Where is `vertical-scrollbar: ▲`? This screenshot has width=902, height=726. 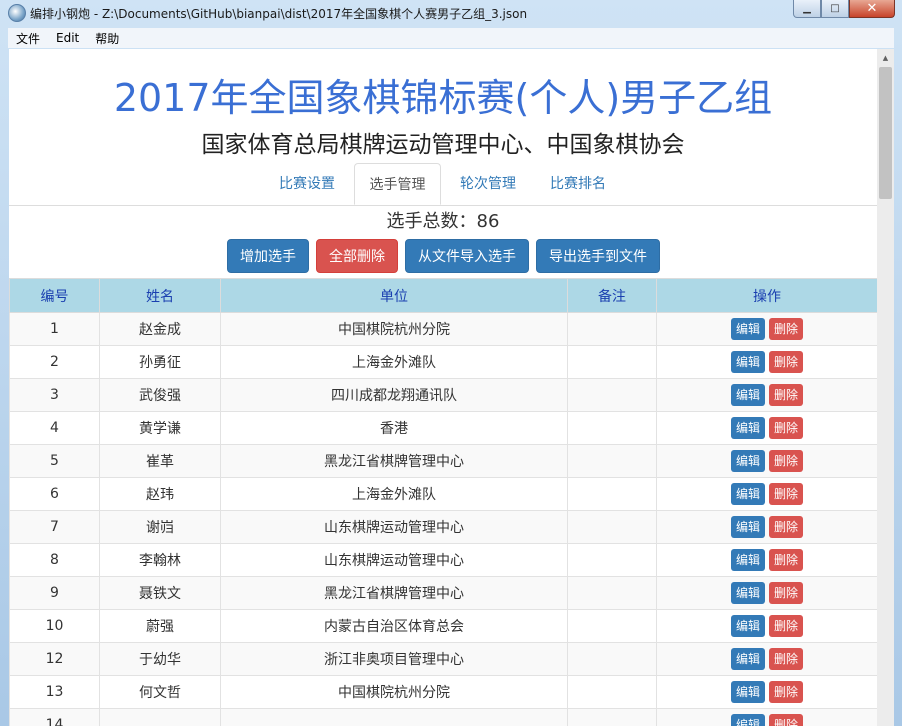
vertical-scrollbar: ▲ is located at coordinates (885, 387).